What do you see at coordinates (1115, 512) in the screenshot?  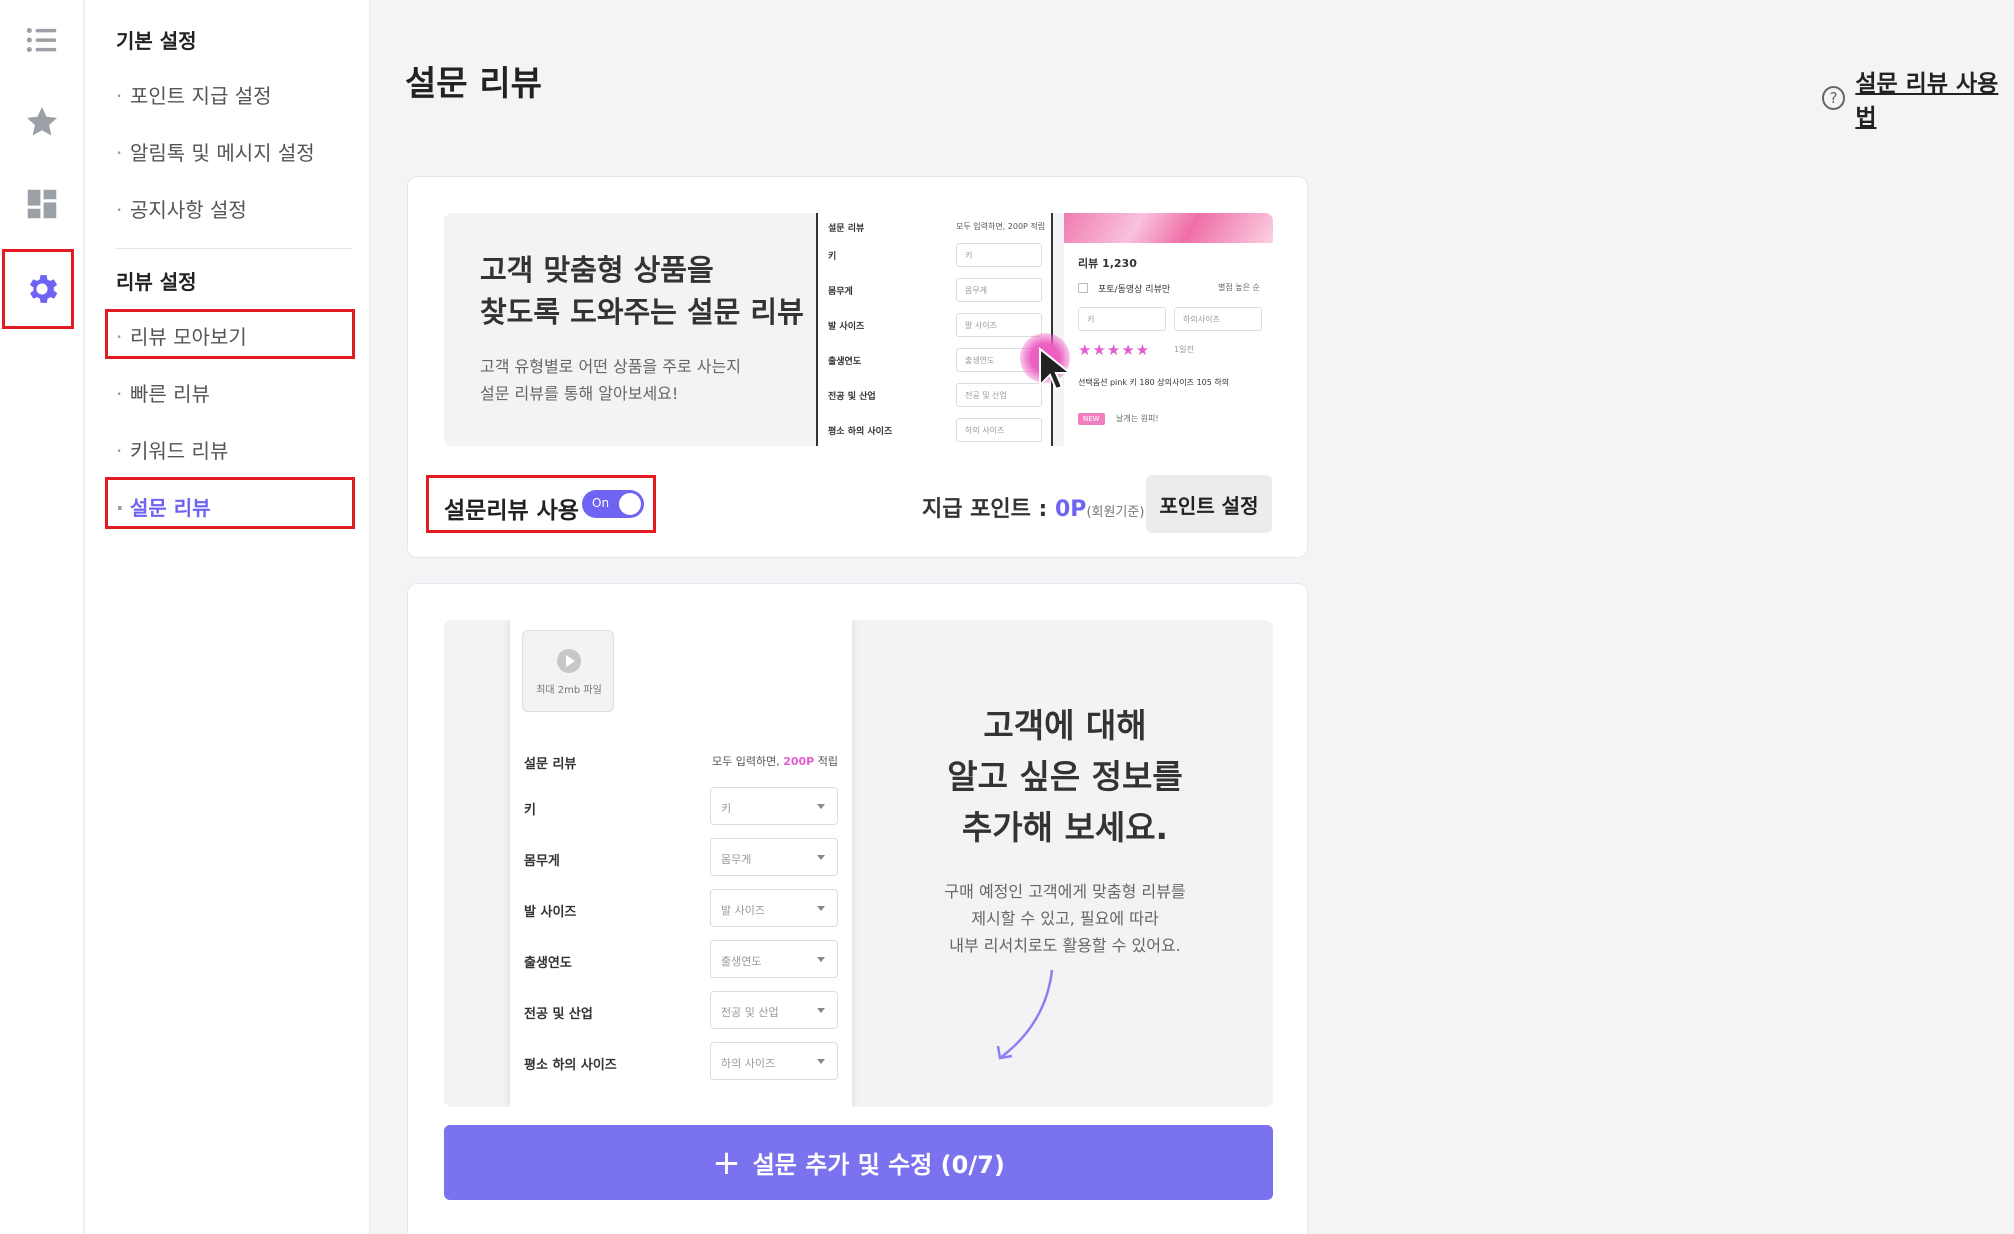 I see `points-note: (회원기준)` at bounding box center [1115, 512].